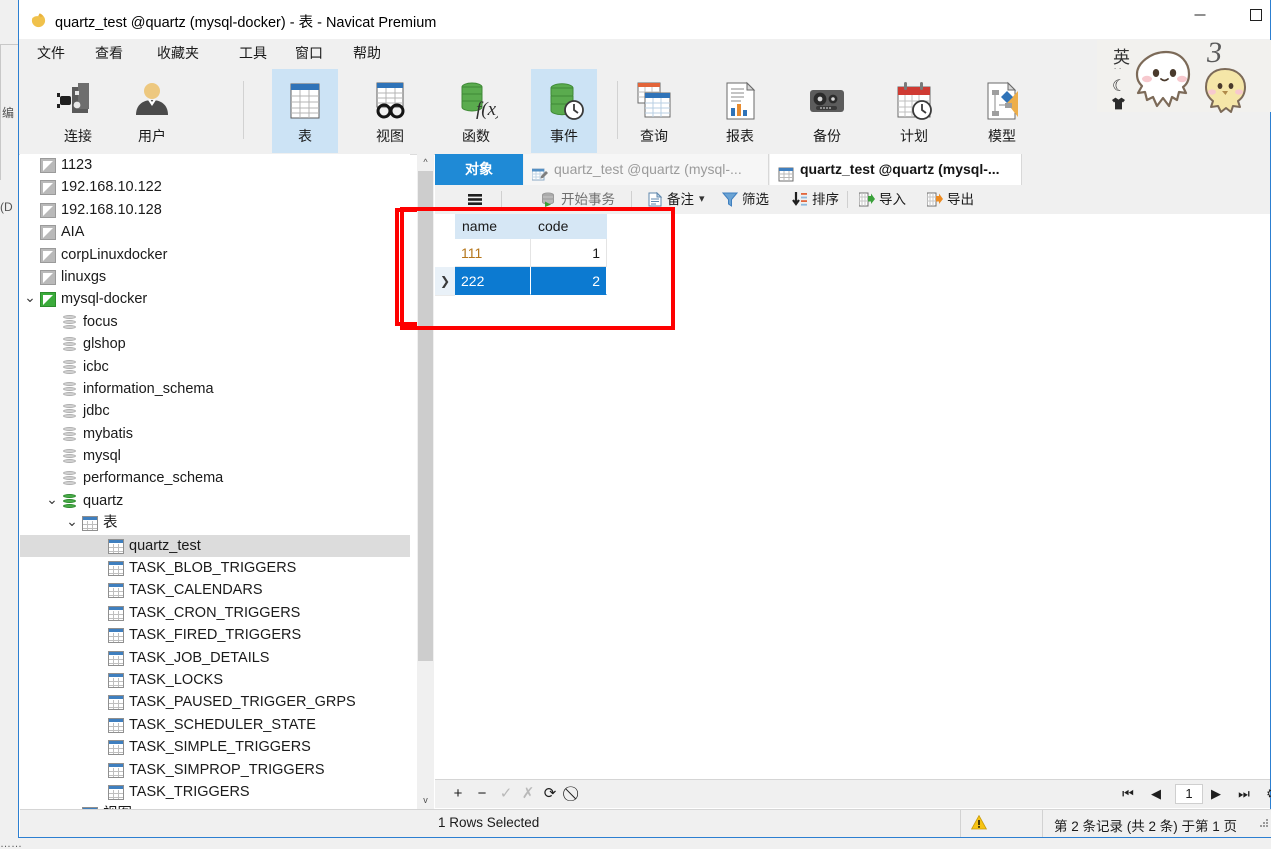  I want to click on refresh-button: ⟳, so click(550, 794).